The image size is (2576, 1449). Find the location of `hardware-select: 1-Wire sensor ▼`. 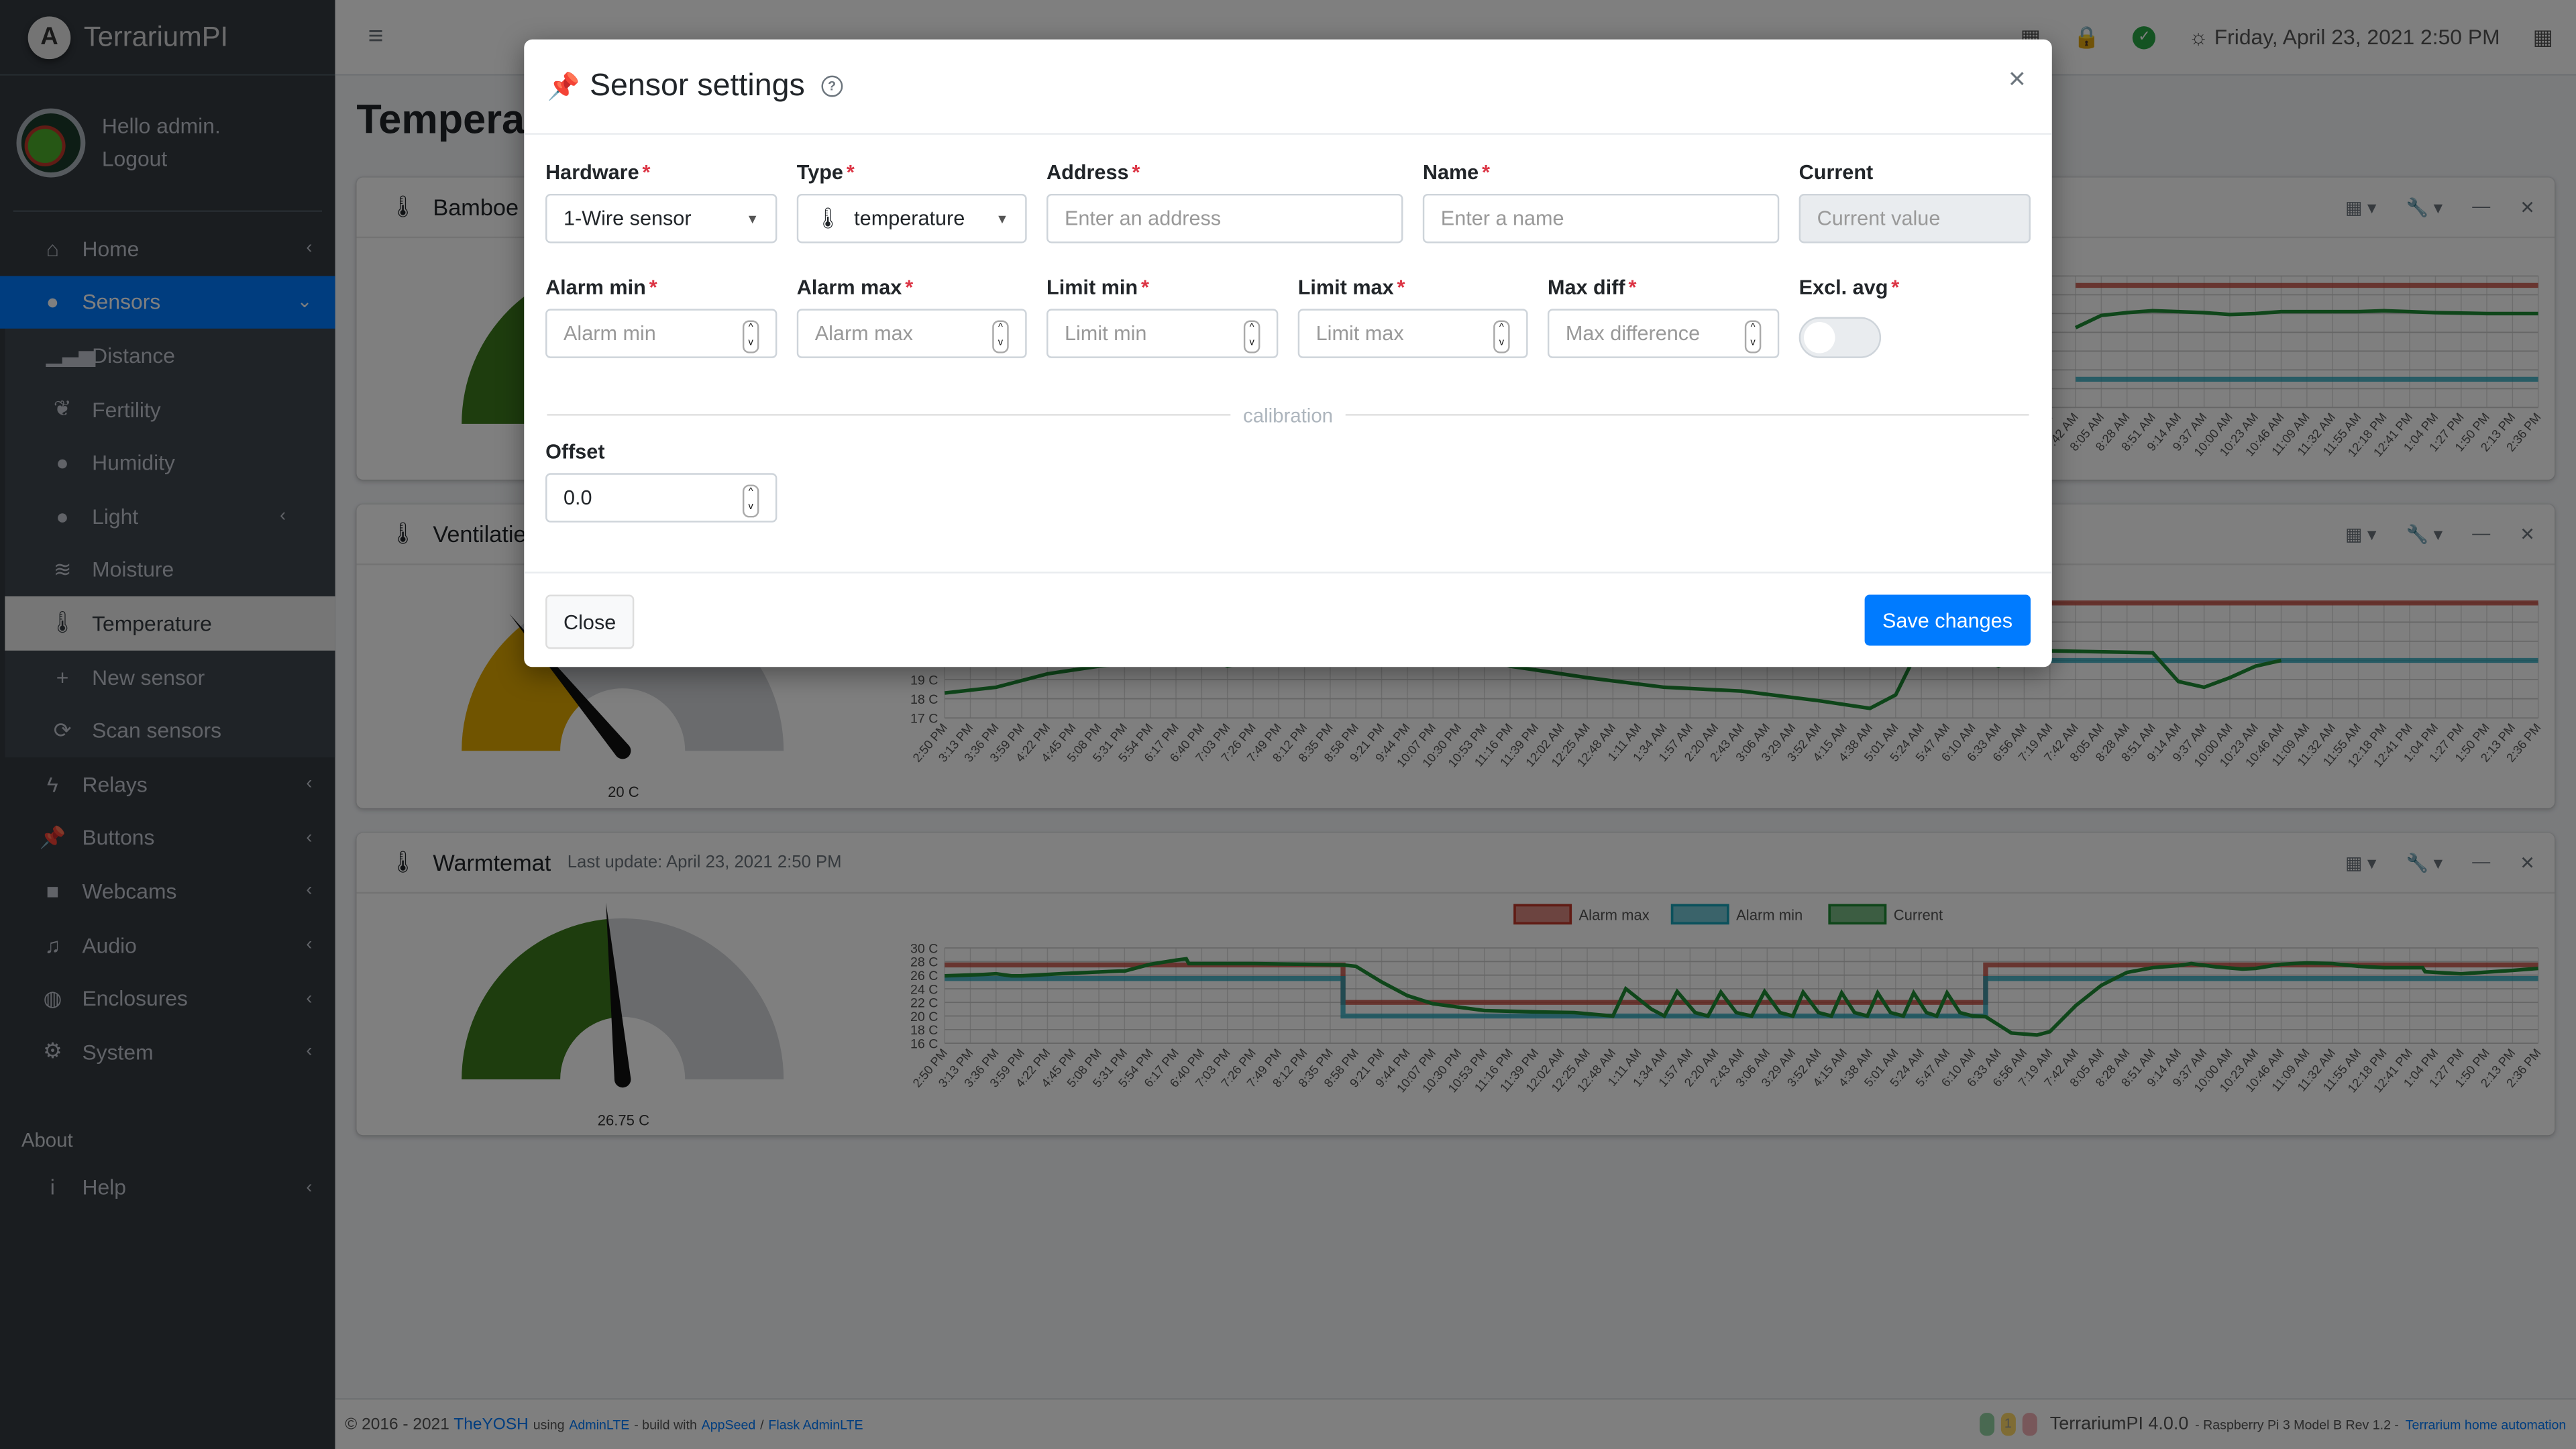

hardware-select: 1-Wire sensor ▼ is located at coordinates (661, 218).